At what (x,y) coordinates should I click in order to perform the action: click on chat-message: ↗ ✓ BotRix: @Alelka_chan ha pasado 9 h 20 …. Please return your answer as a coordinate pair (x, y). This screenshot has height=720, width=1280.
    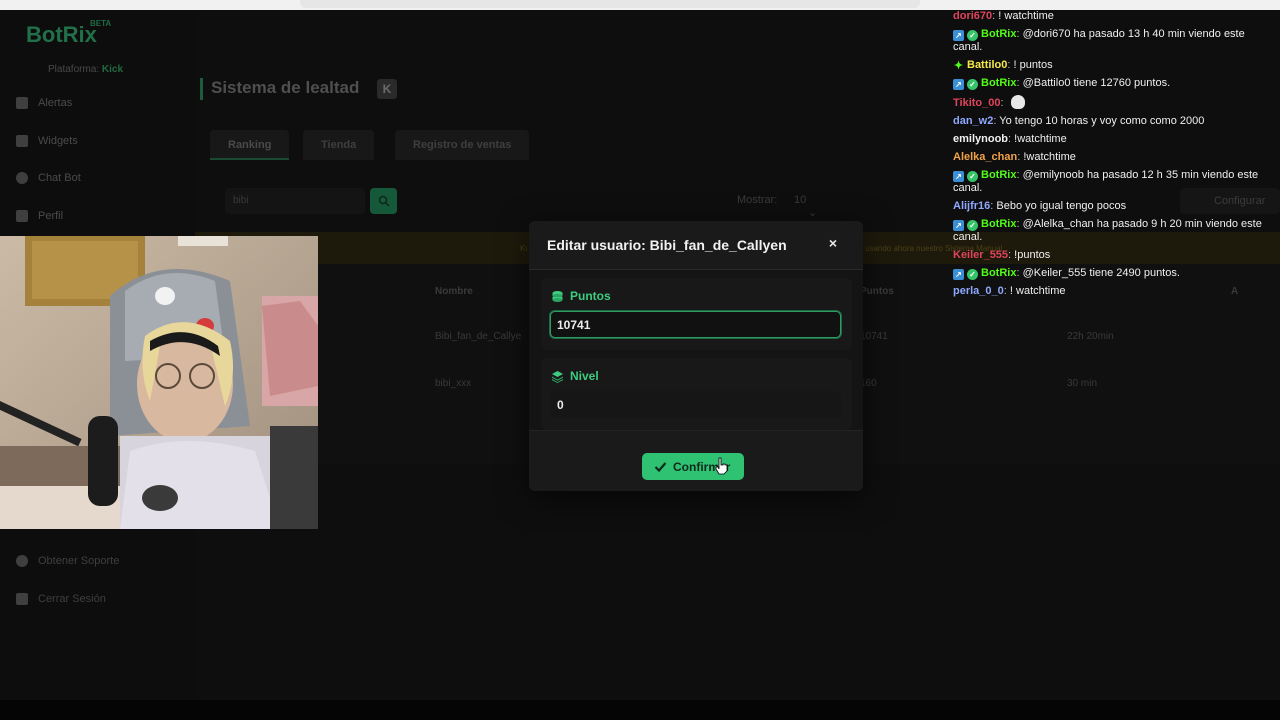
    Looking at the image, I should click on (1108, 231).